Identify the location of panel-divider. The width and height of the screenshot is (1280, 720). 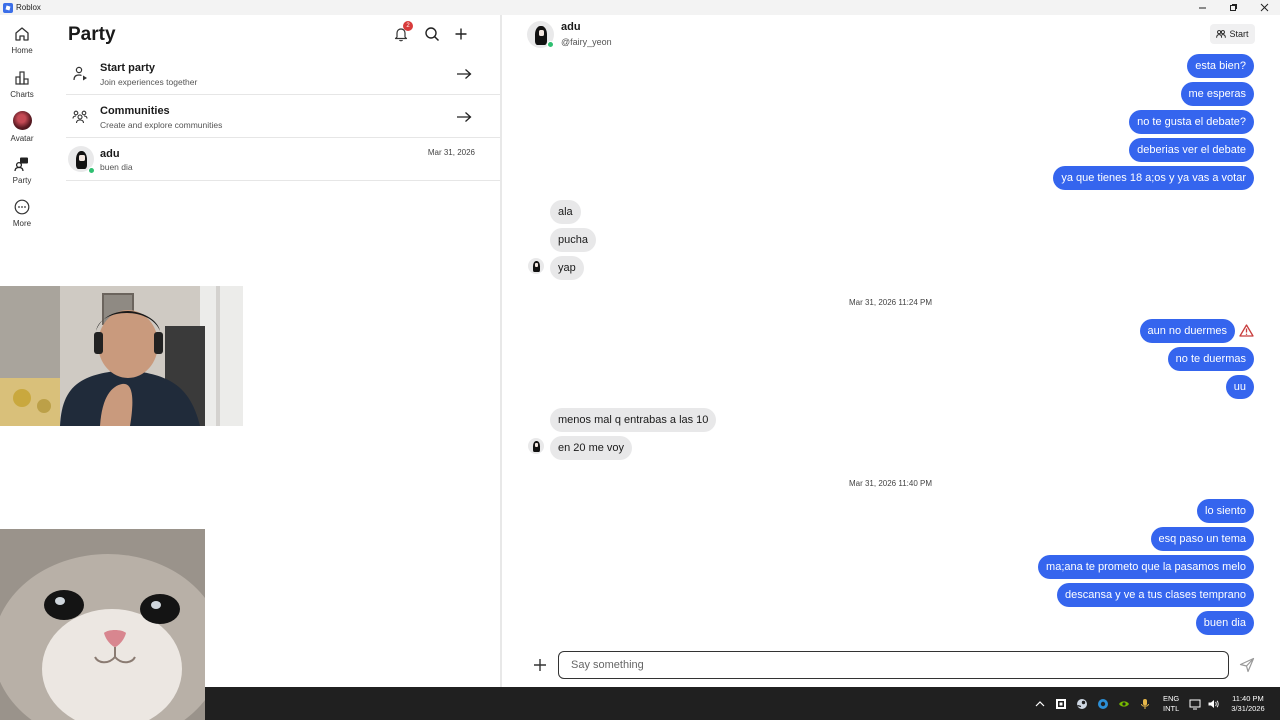
(501, 351).